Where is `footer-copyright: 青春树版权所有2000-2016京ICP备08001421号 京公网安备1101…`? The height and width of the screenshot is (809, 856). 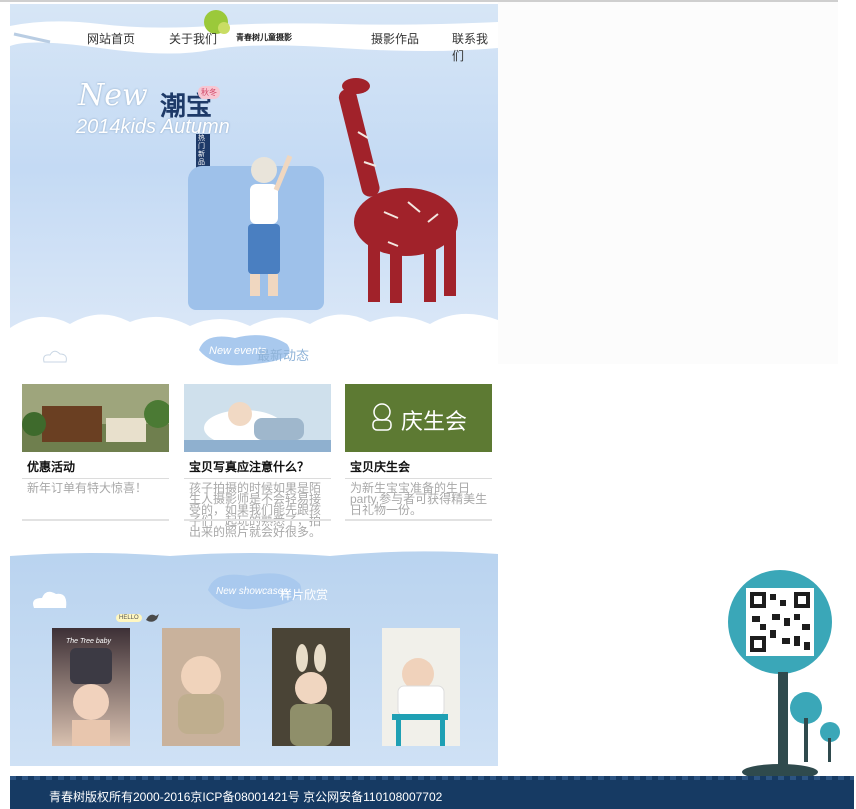
footer-copyright: 青春树版权所有2000-2016京ICP备08001421号 京公网安备1101… is located at coordinates (246, 797).